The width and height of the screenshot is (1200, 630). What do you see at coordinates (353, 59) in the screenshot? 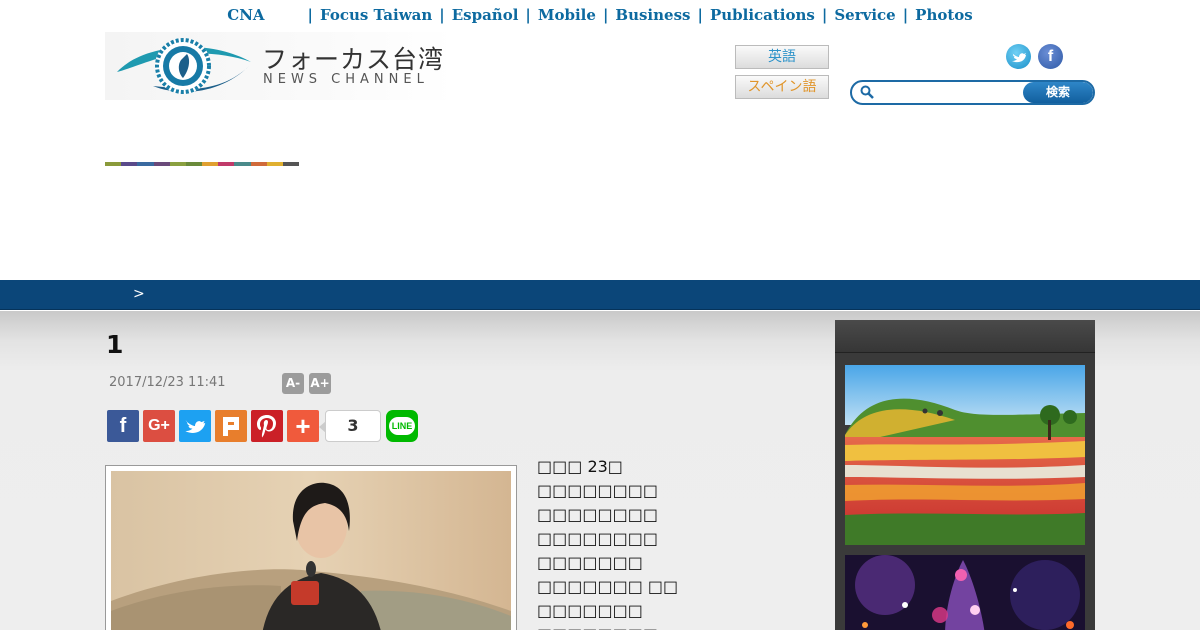
I see `logo-title-jp: フォーカス台湾` at bounding box center [353, 59].